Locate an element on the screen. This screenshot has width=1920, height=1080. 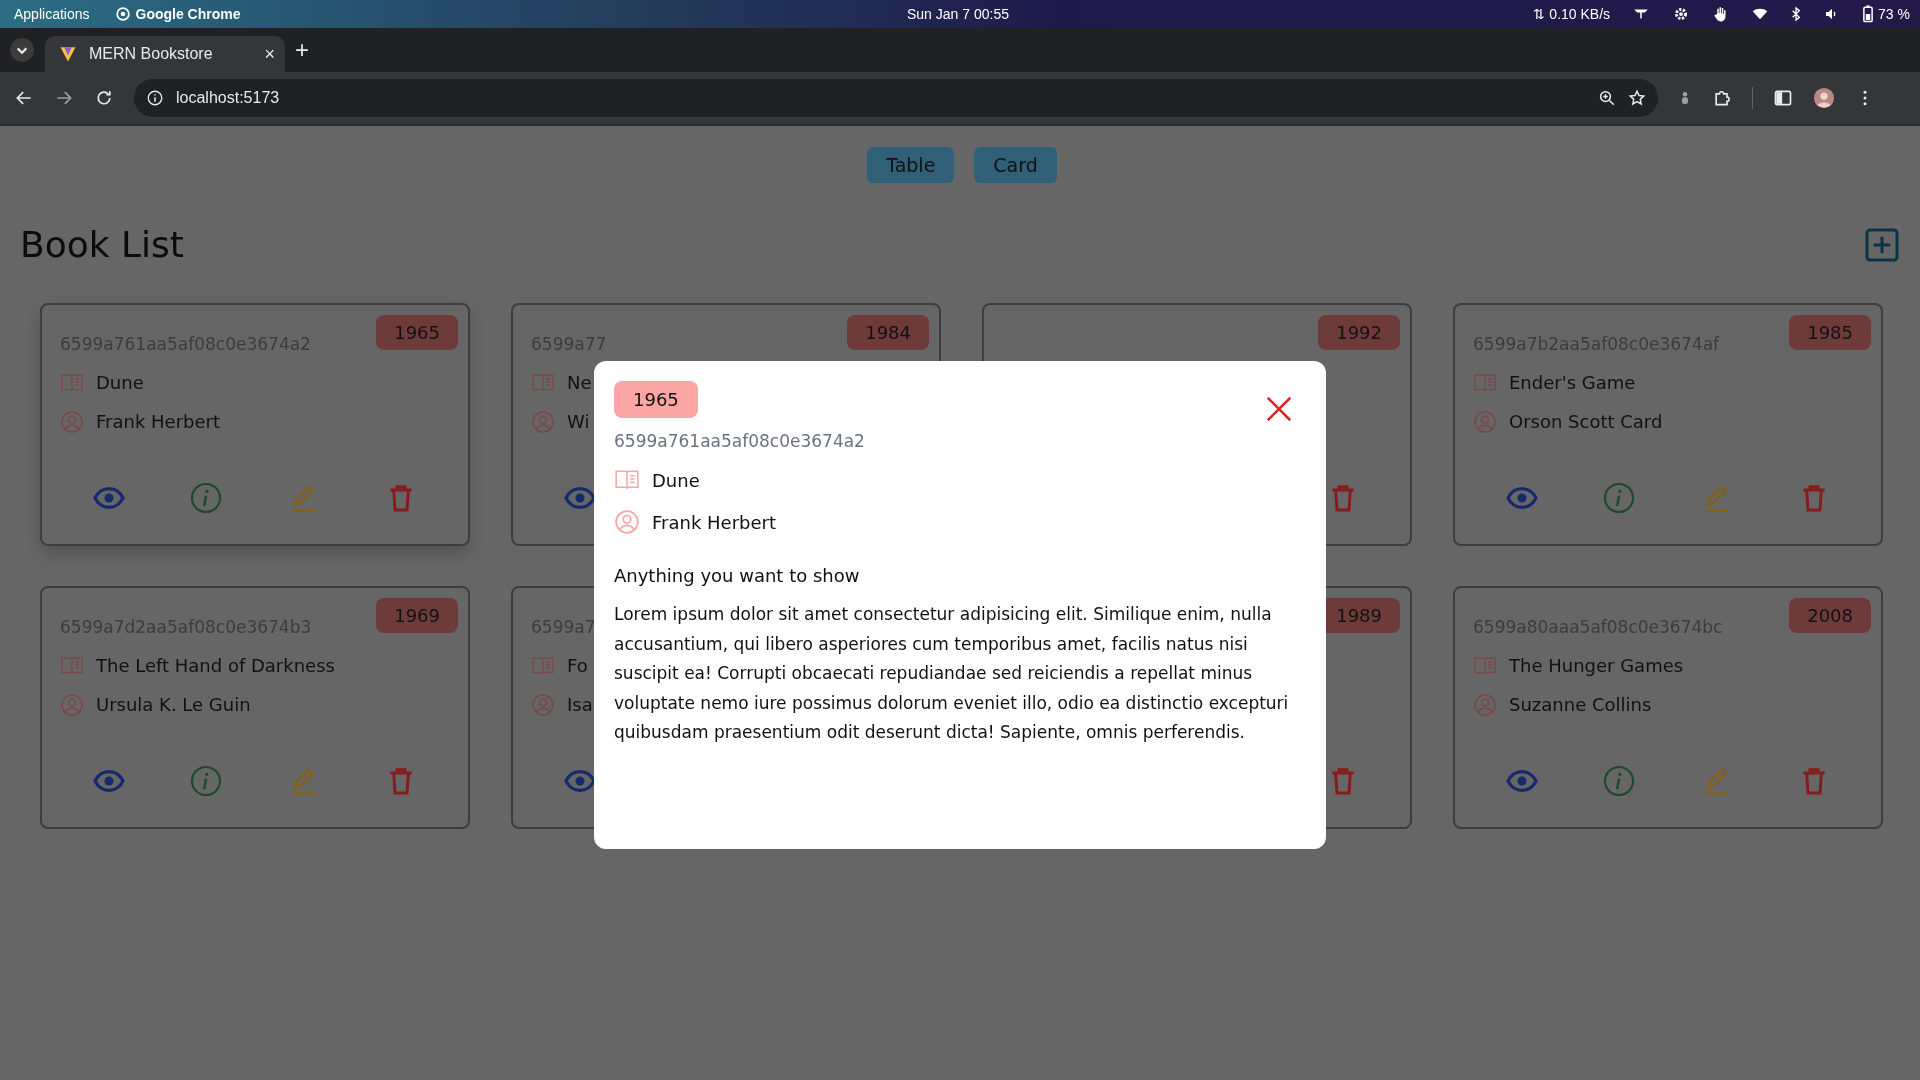
favicon-icon is located at coordinates (68, 54).